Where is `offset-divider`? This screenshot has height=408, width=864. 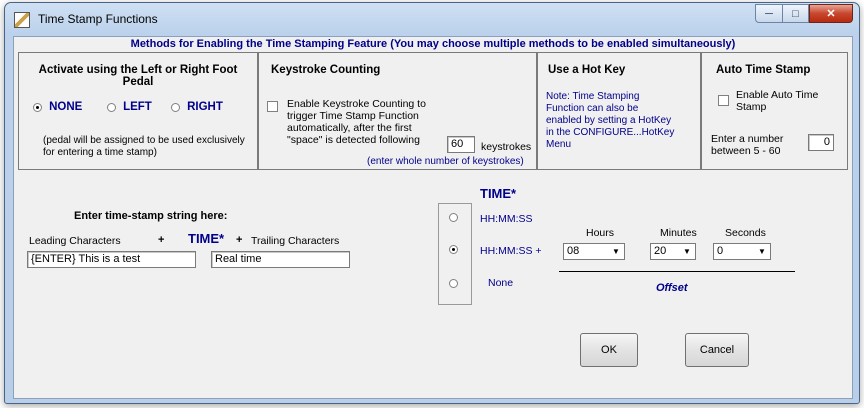 offset-divider is located at coordinates (677, 271).